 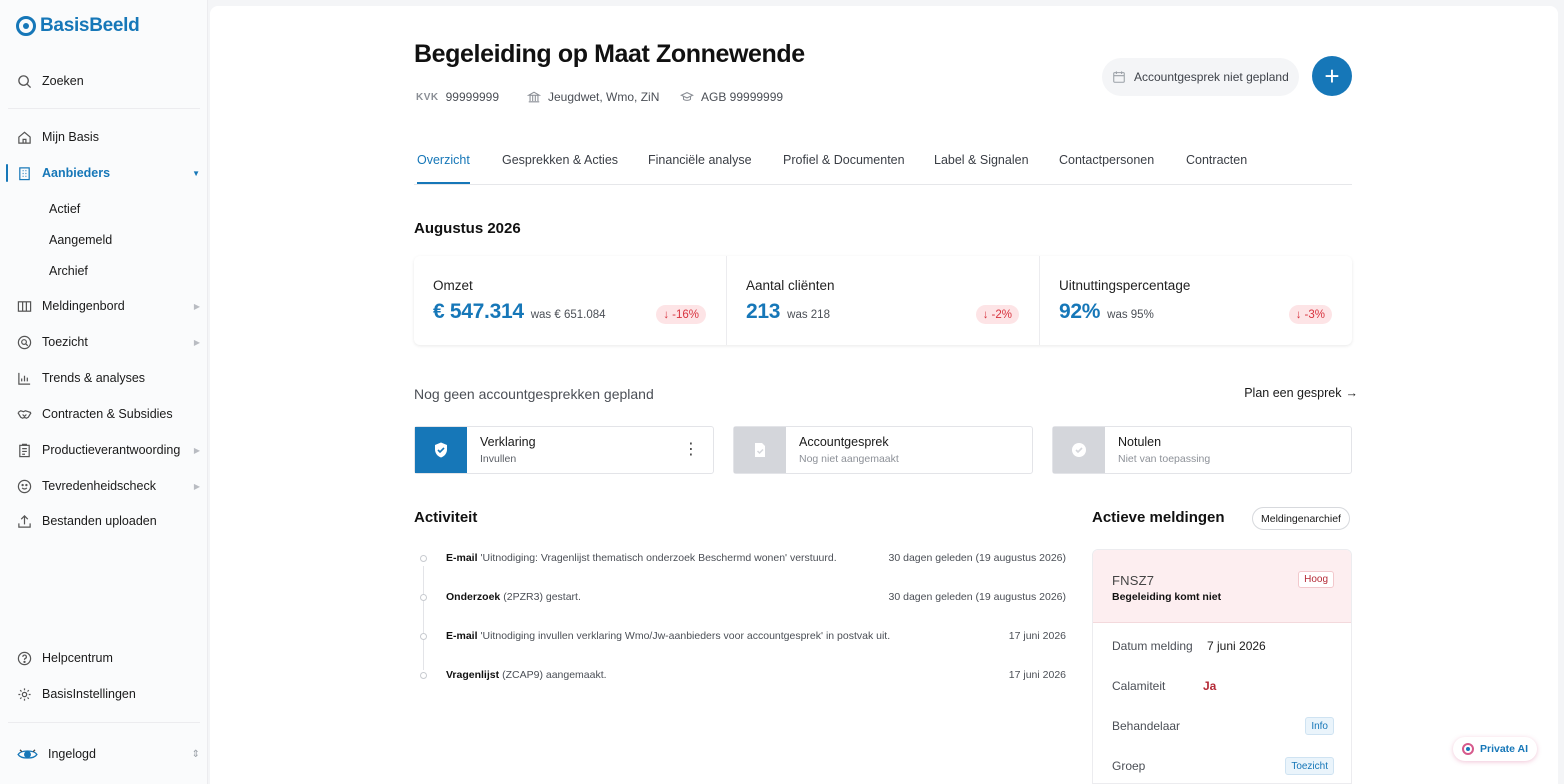 I want to click on sidebar-item-tevredenheidscheck: Tevredenheidscheck ▶, so click(x=108, y=486).